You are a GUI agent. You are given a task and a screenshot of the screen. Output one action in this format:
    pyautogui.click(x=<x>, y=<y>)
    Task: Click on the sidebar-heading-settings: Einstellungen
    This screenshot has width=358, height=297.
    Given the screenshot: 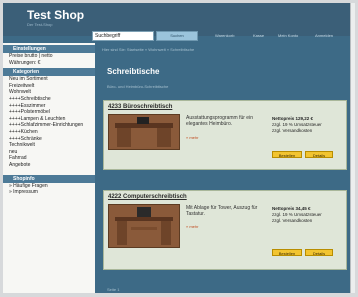 What is the action you would take?
    pyautogui.click(x=49, y=49)
    